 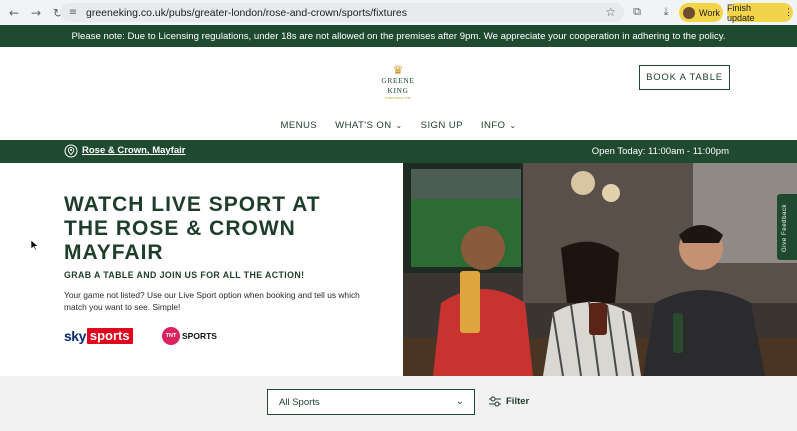 What do you see at coordinates (133, 150) in the screenshot?
I see `pub-location-link: Rose & Crown, Mayfair` at bounding box center [133, 150].